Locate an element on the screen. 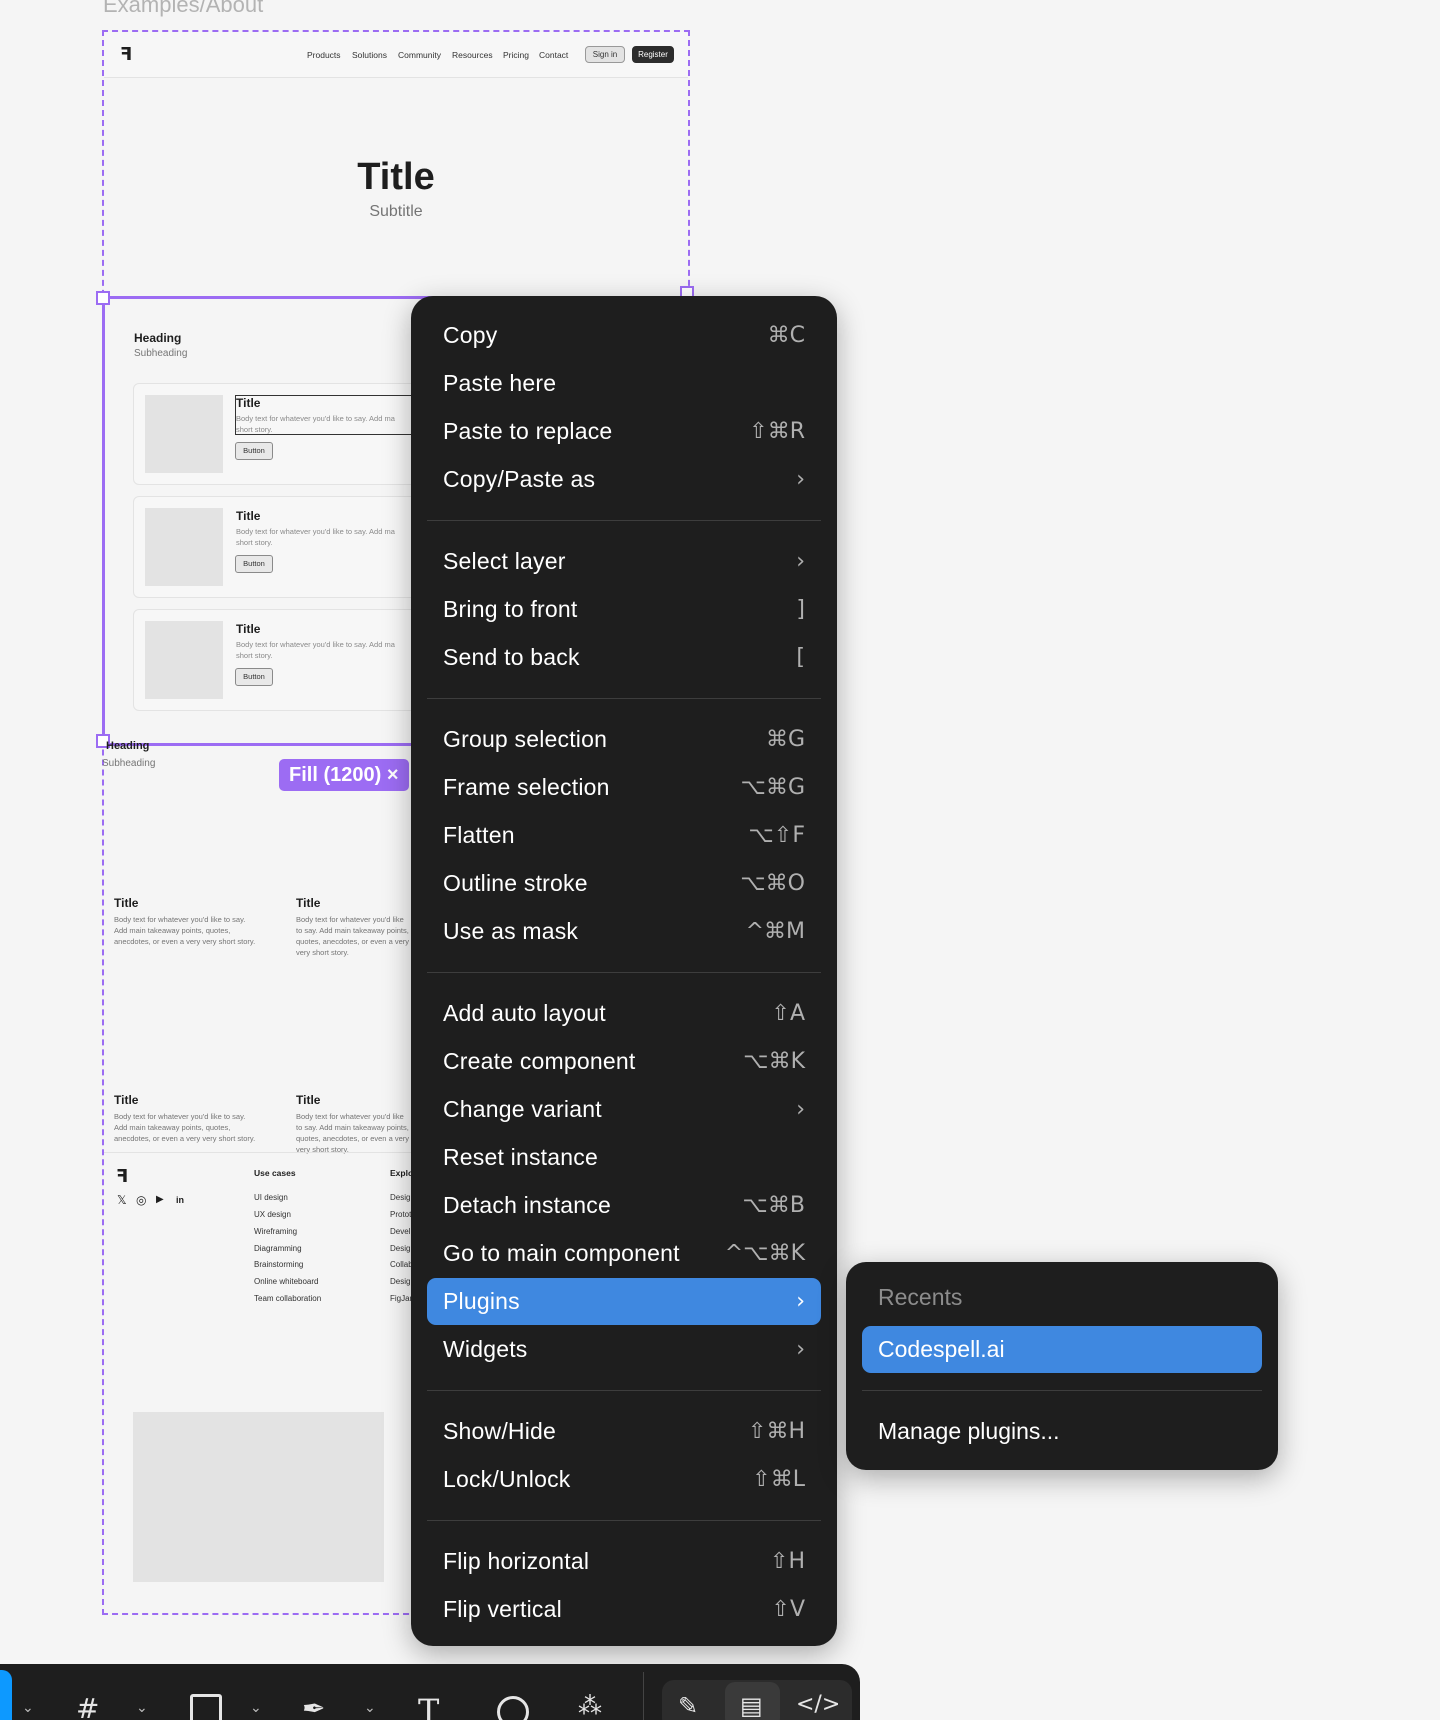 This screenshot has height=1720, width=1440. x-icon: 𝕏 is located at coordinates (122, 1200).